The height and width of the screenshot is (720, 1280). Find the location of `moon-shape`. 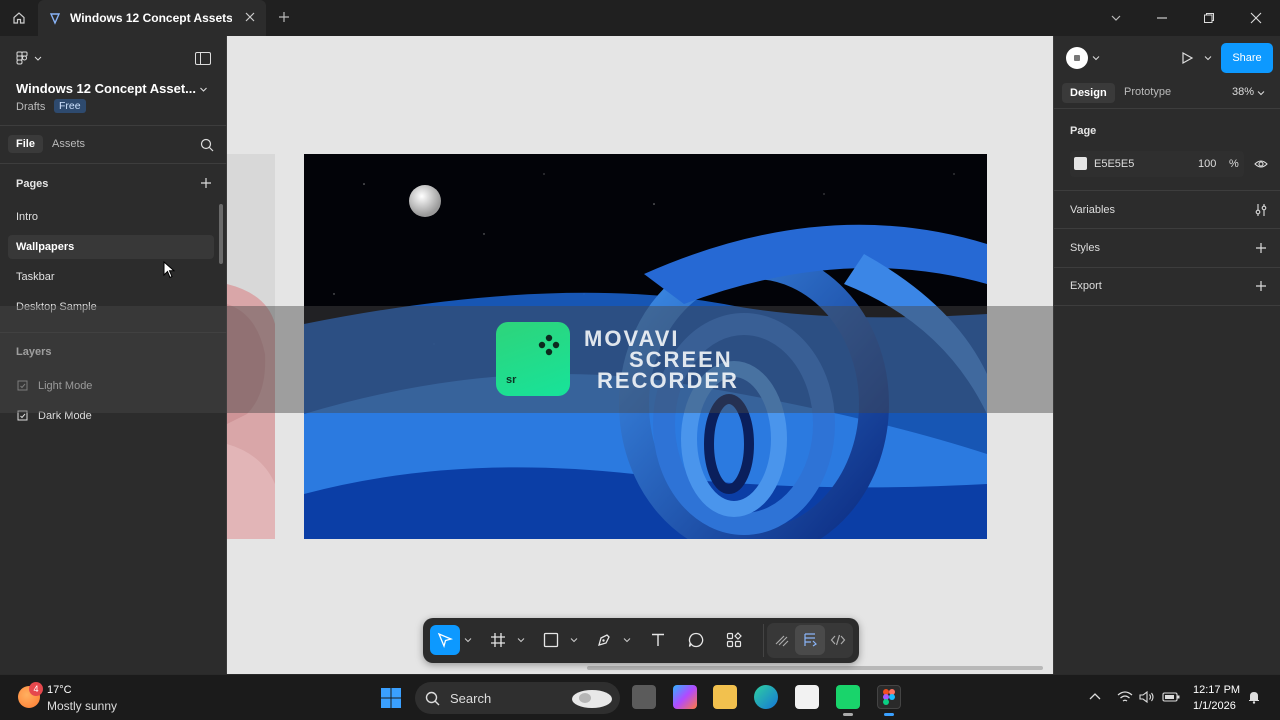

moon-shape is located at coordinates (425, 201).